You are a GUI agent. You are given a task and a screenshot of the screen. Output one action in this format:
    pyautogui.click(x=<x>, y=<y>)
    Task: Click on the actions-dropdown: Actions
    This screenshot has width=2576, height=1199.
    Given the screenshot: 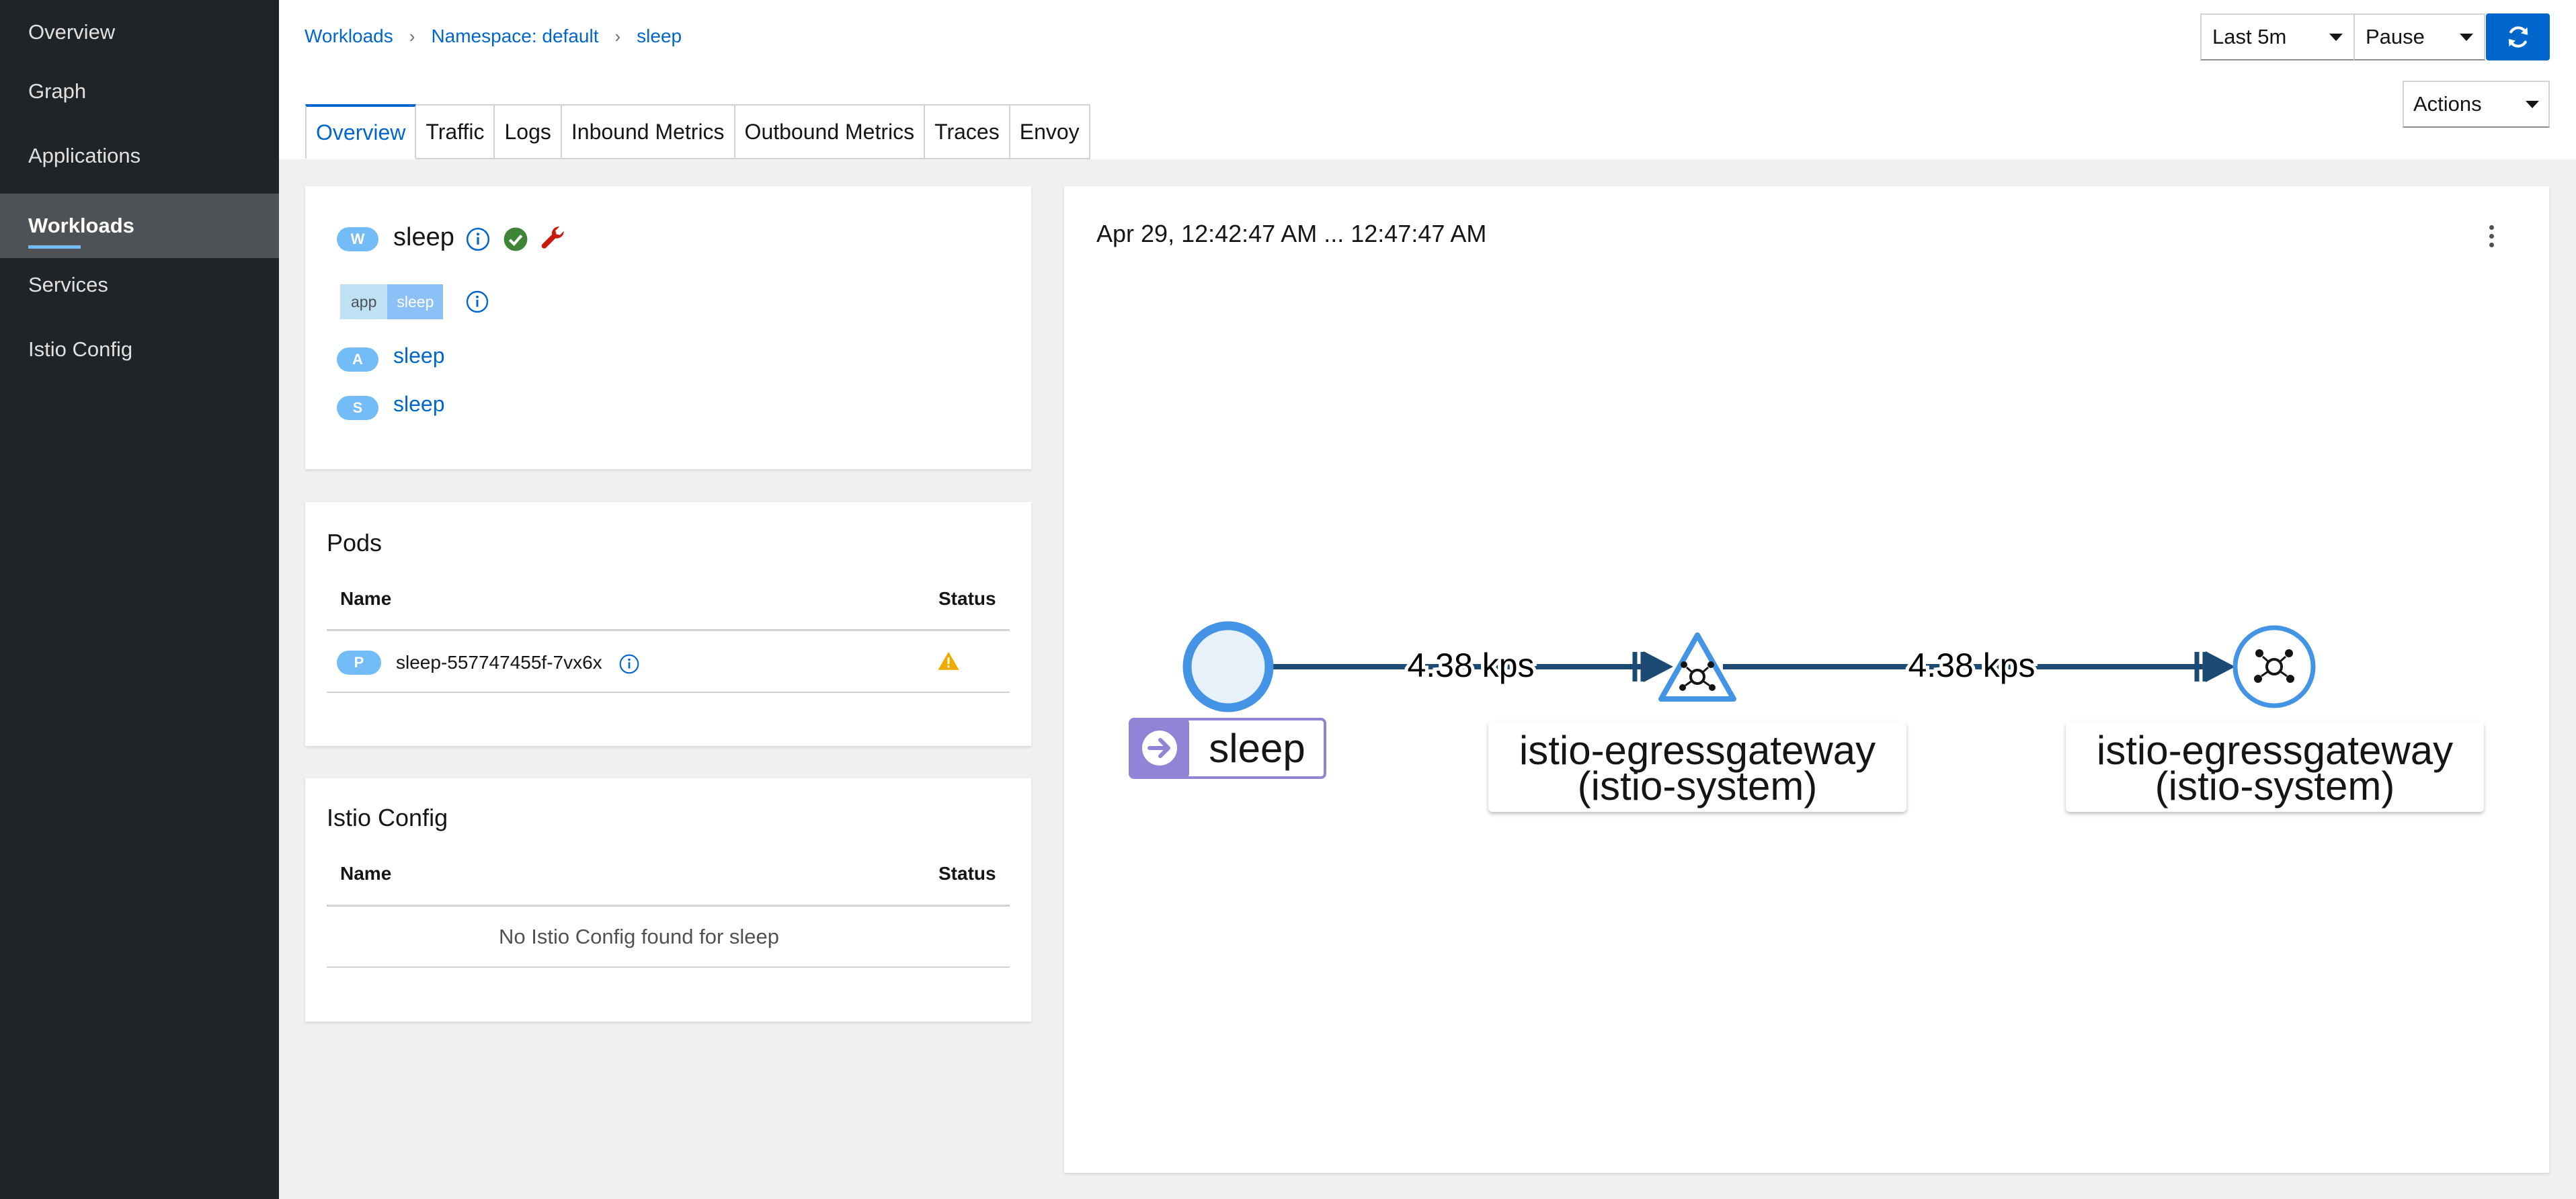 What is the action you would take?
    pyautogui.click(x=2476, y=104)
    